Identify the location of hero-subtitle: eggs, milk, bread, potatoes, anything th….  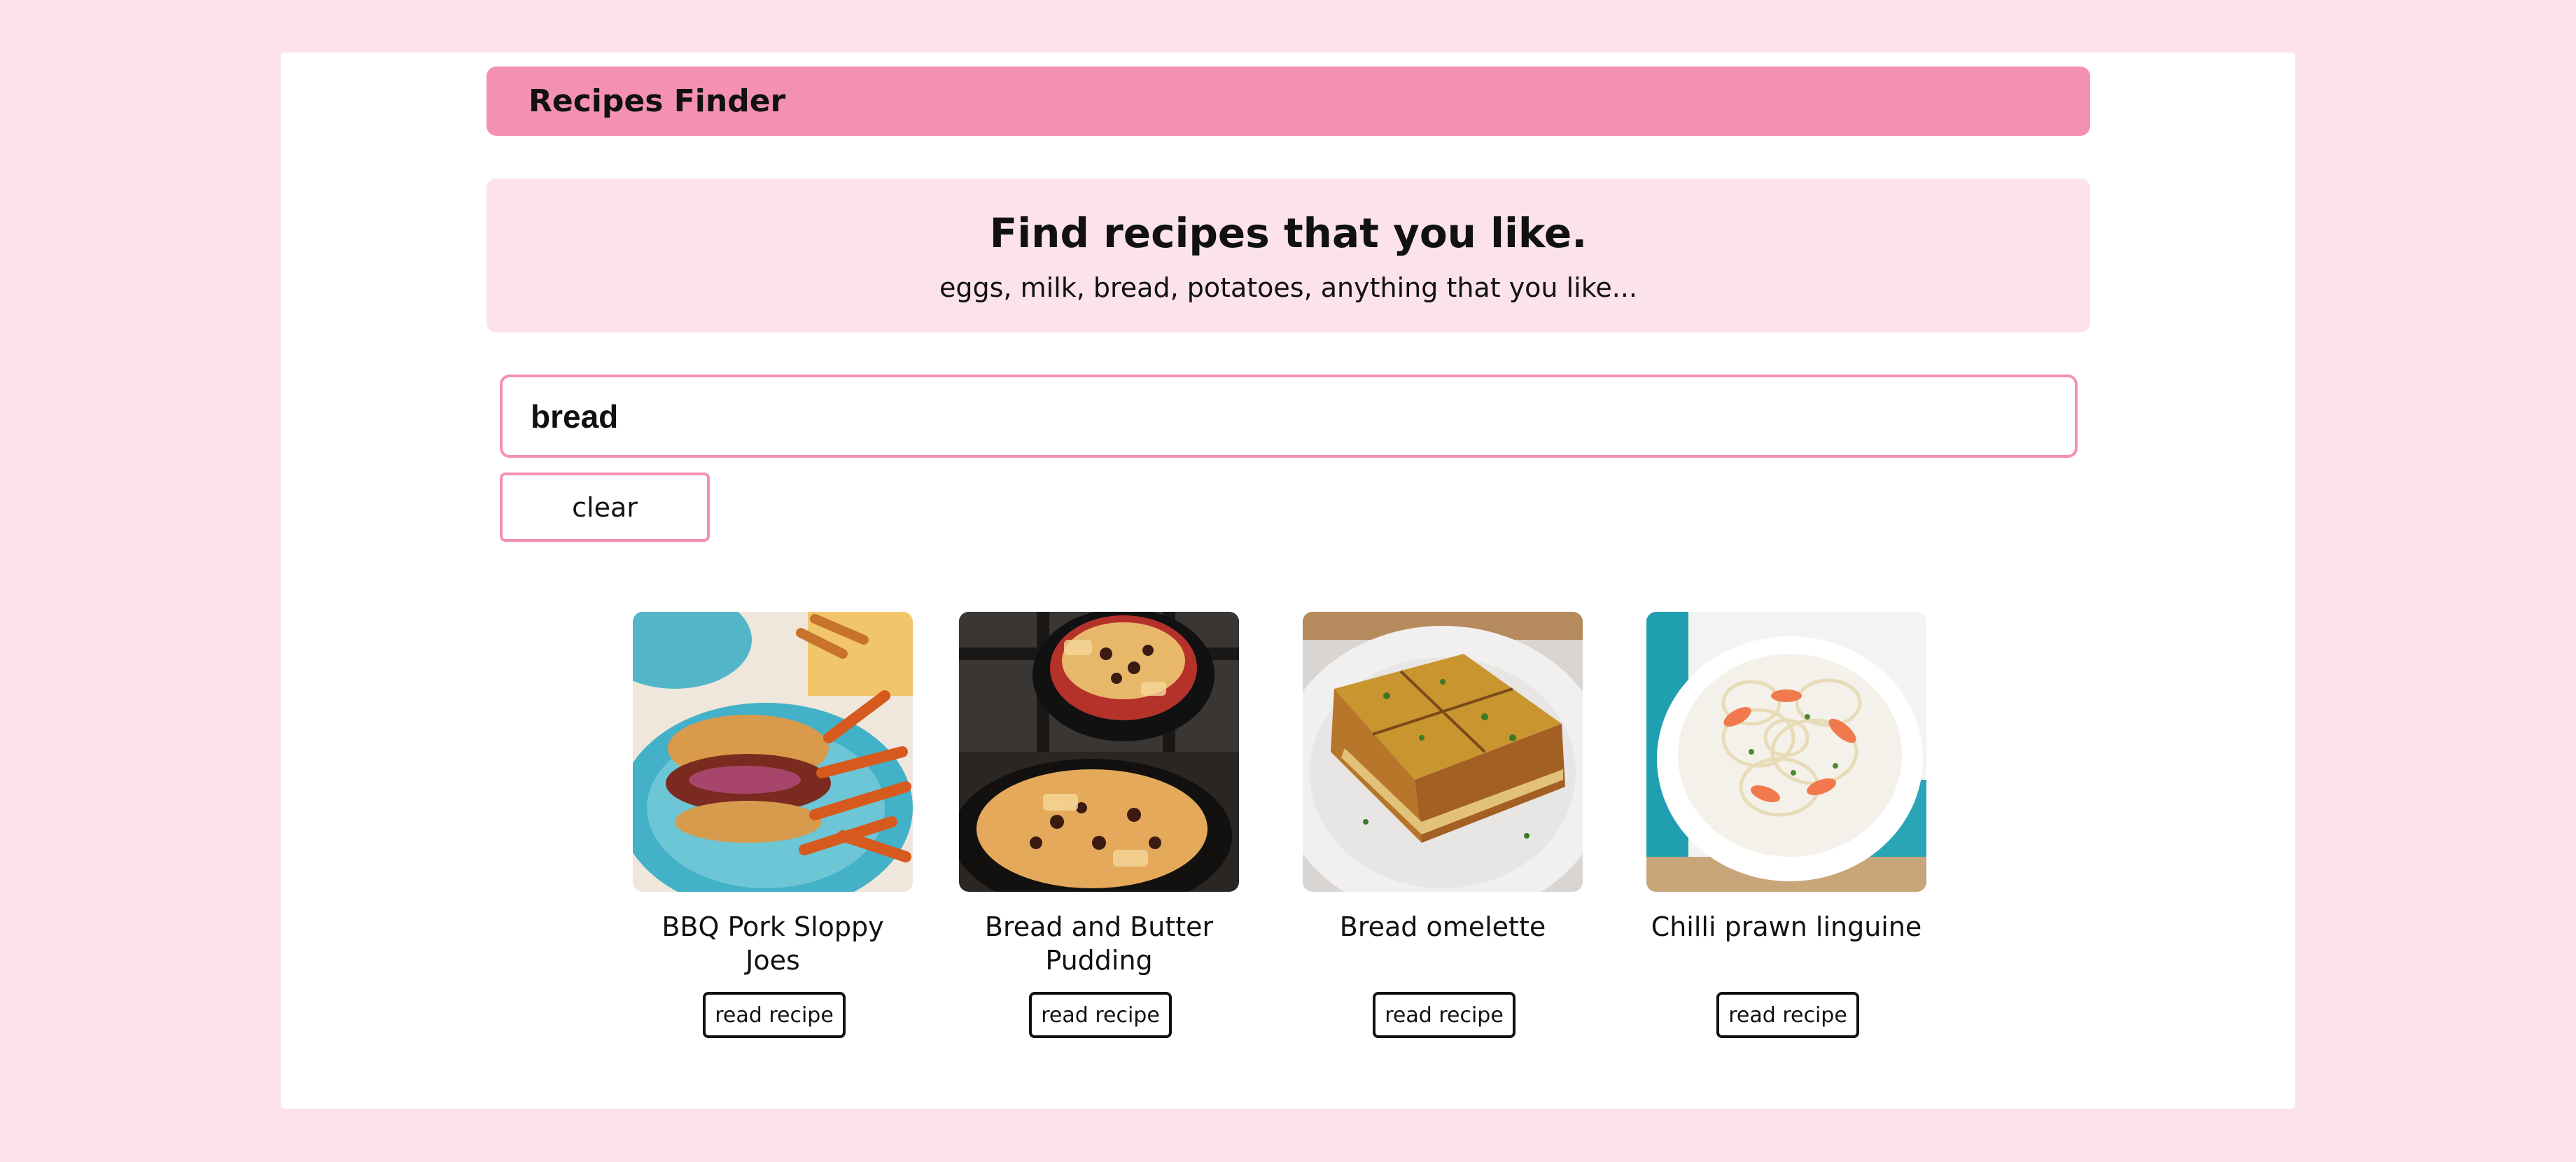
(1288, 287).